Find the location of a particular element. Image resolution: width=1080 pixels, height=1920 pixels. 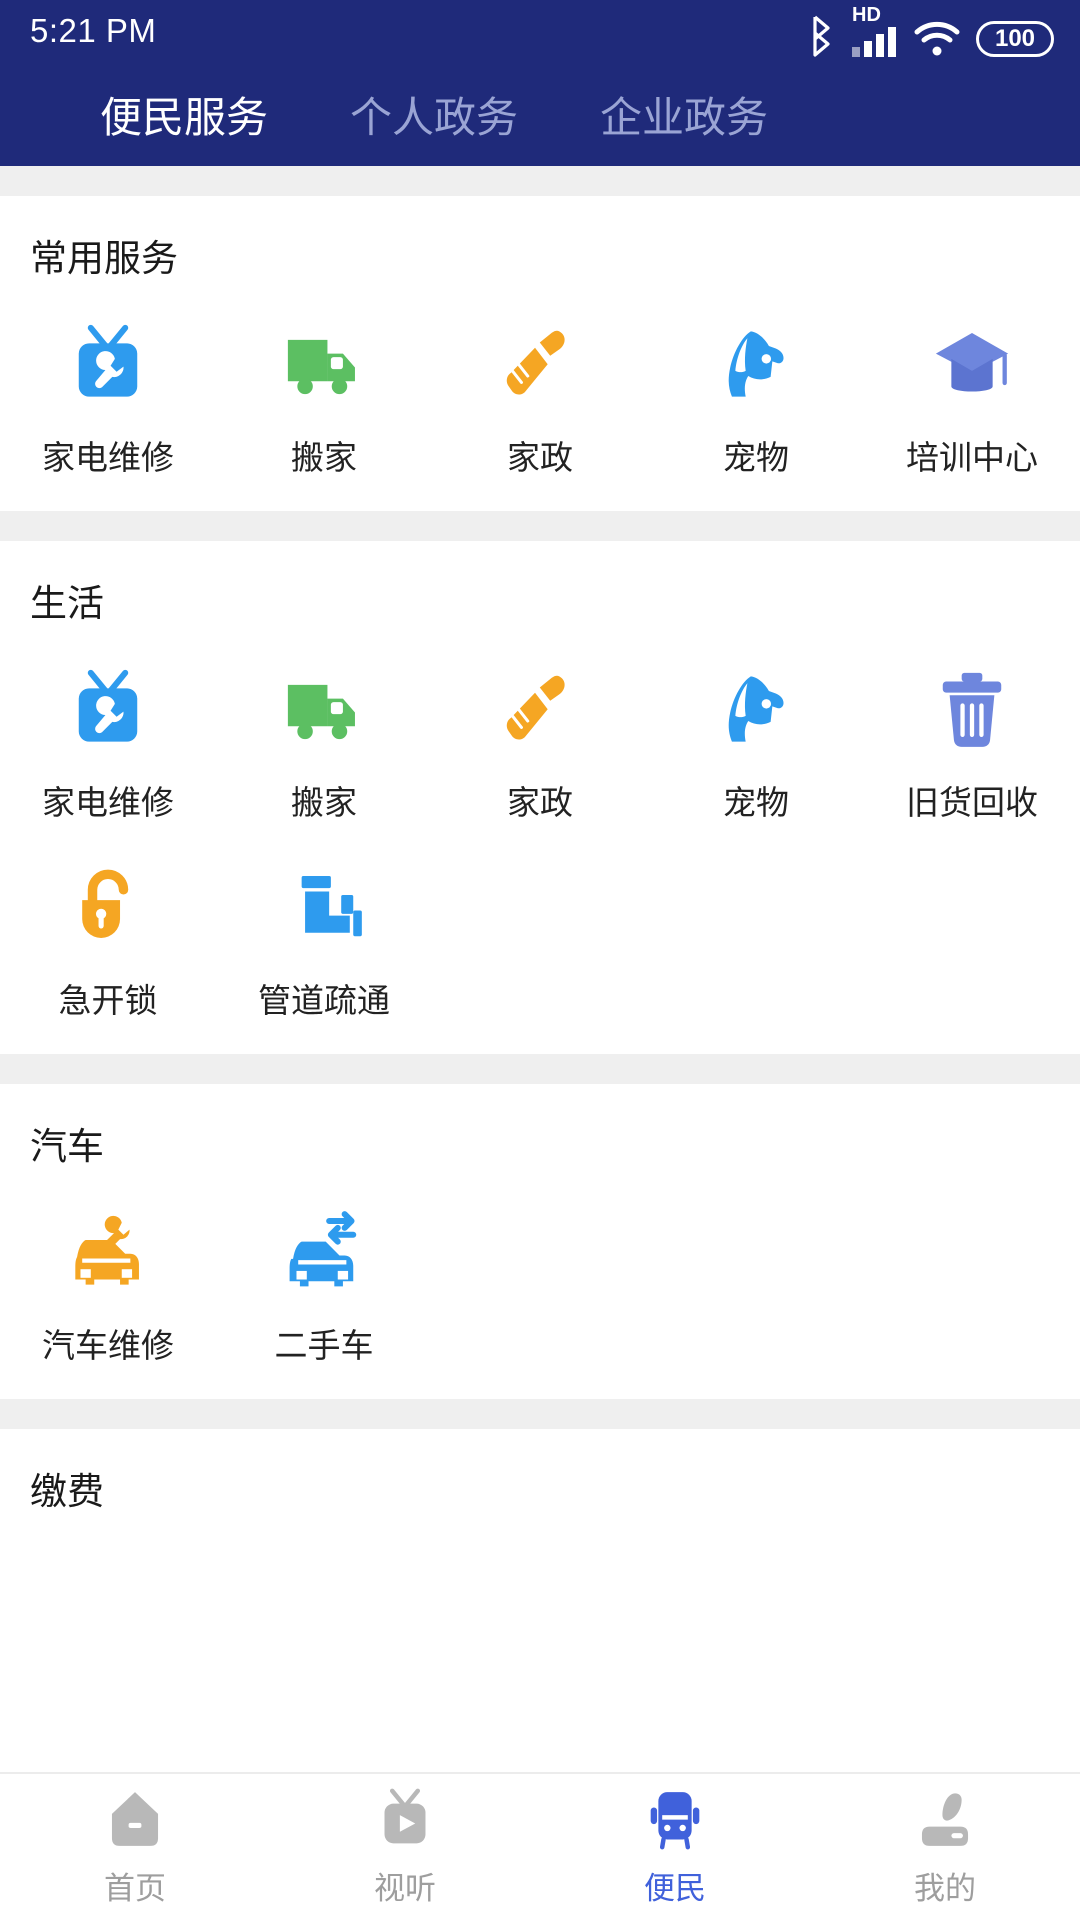

section-title: 生活 is located at coordinates (67, 603).